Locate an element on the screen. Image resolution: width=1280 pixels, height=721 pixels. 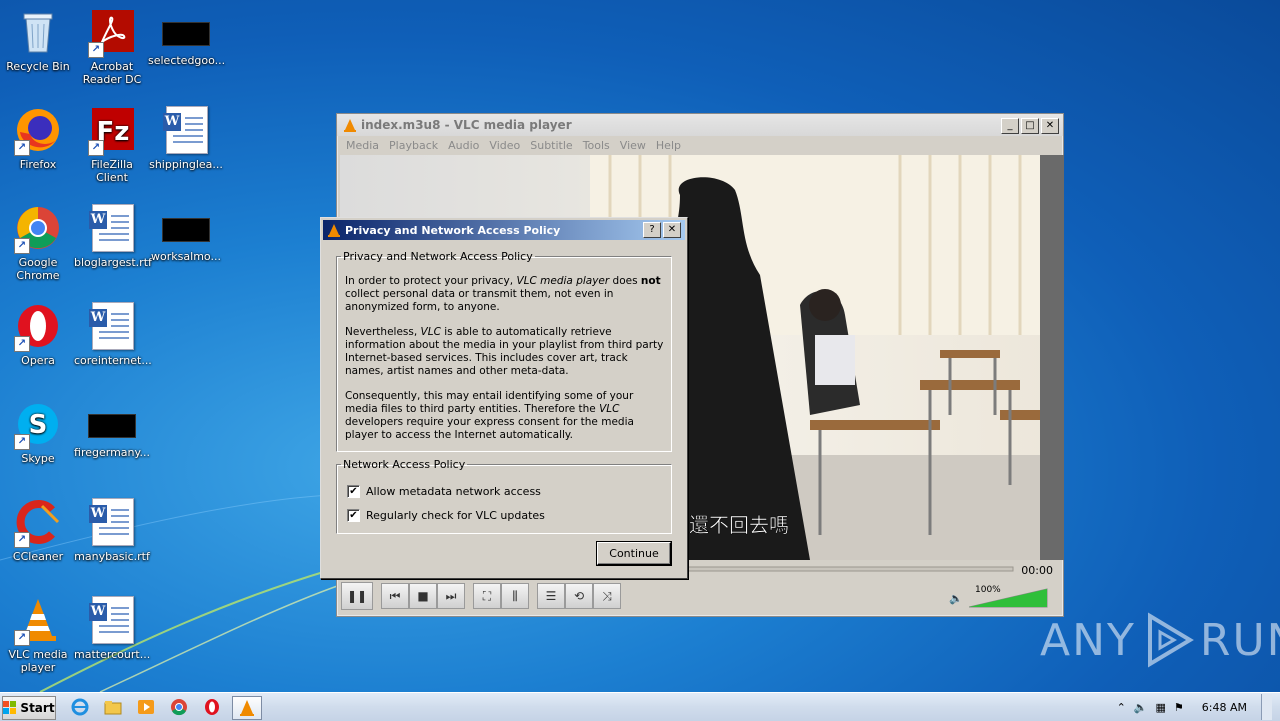
update-check-label: Regularly check for VLC updates is located at coordinates (455, 515).